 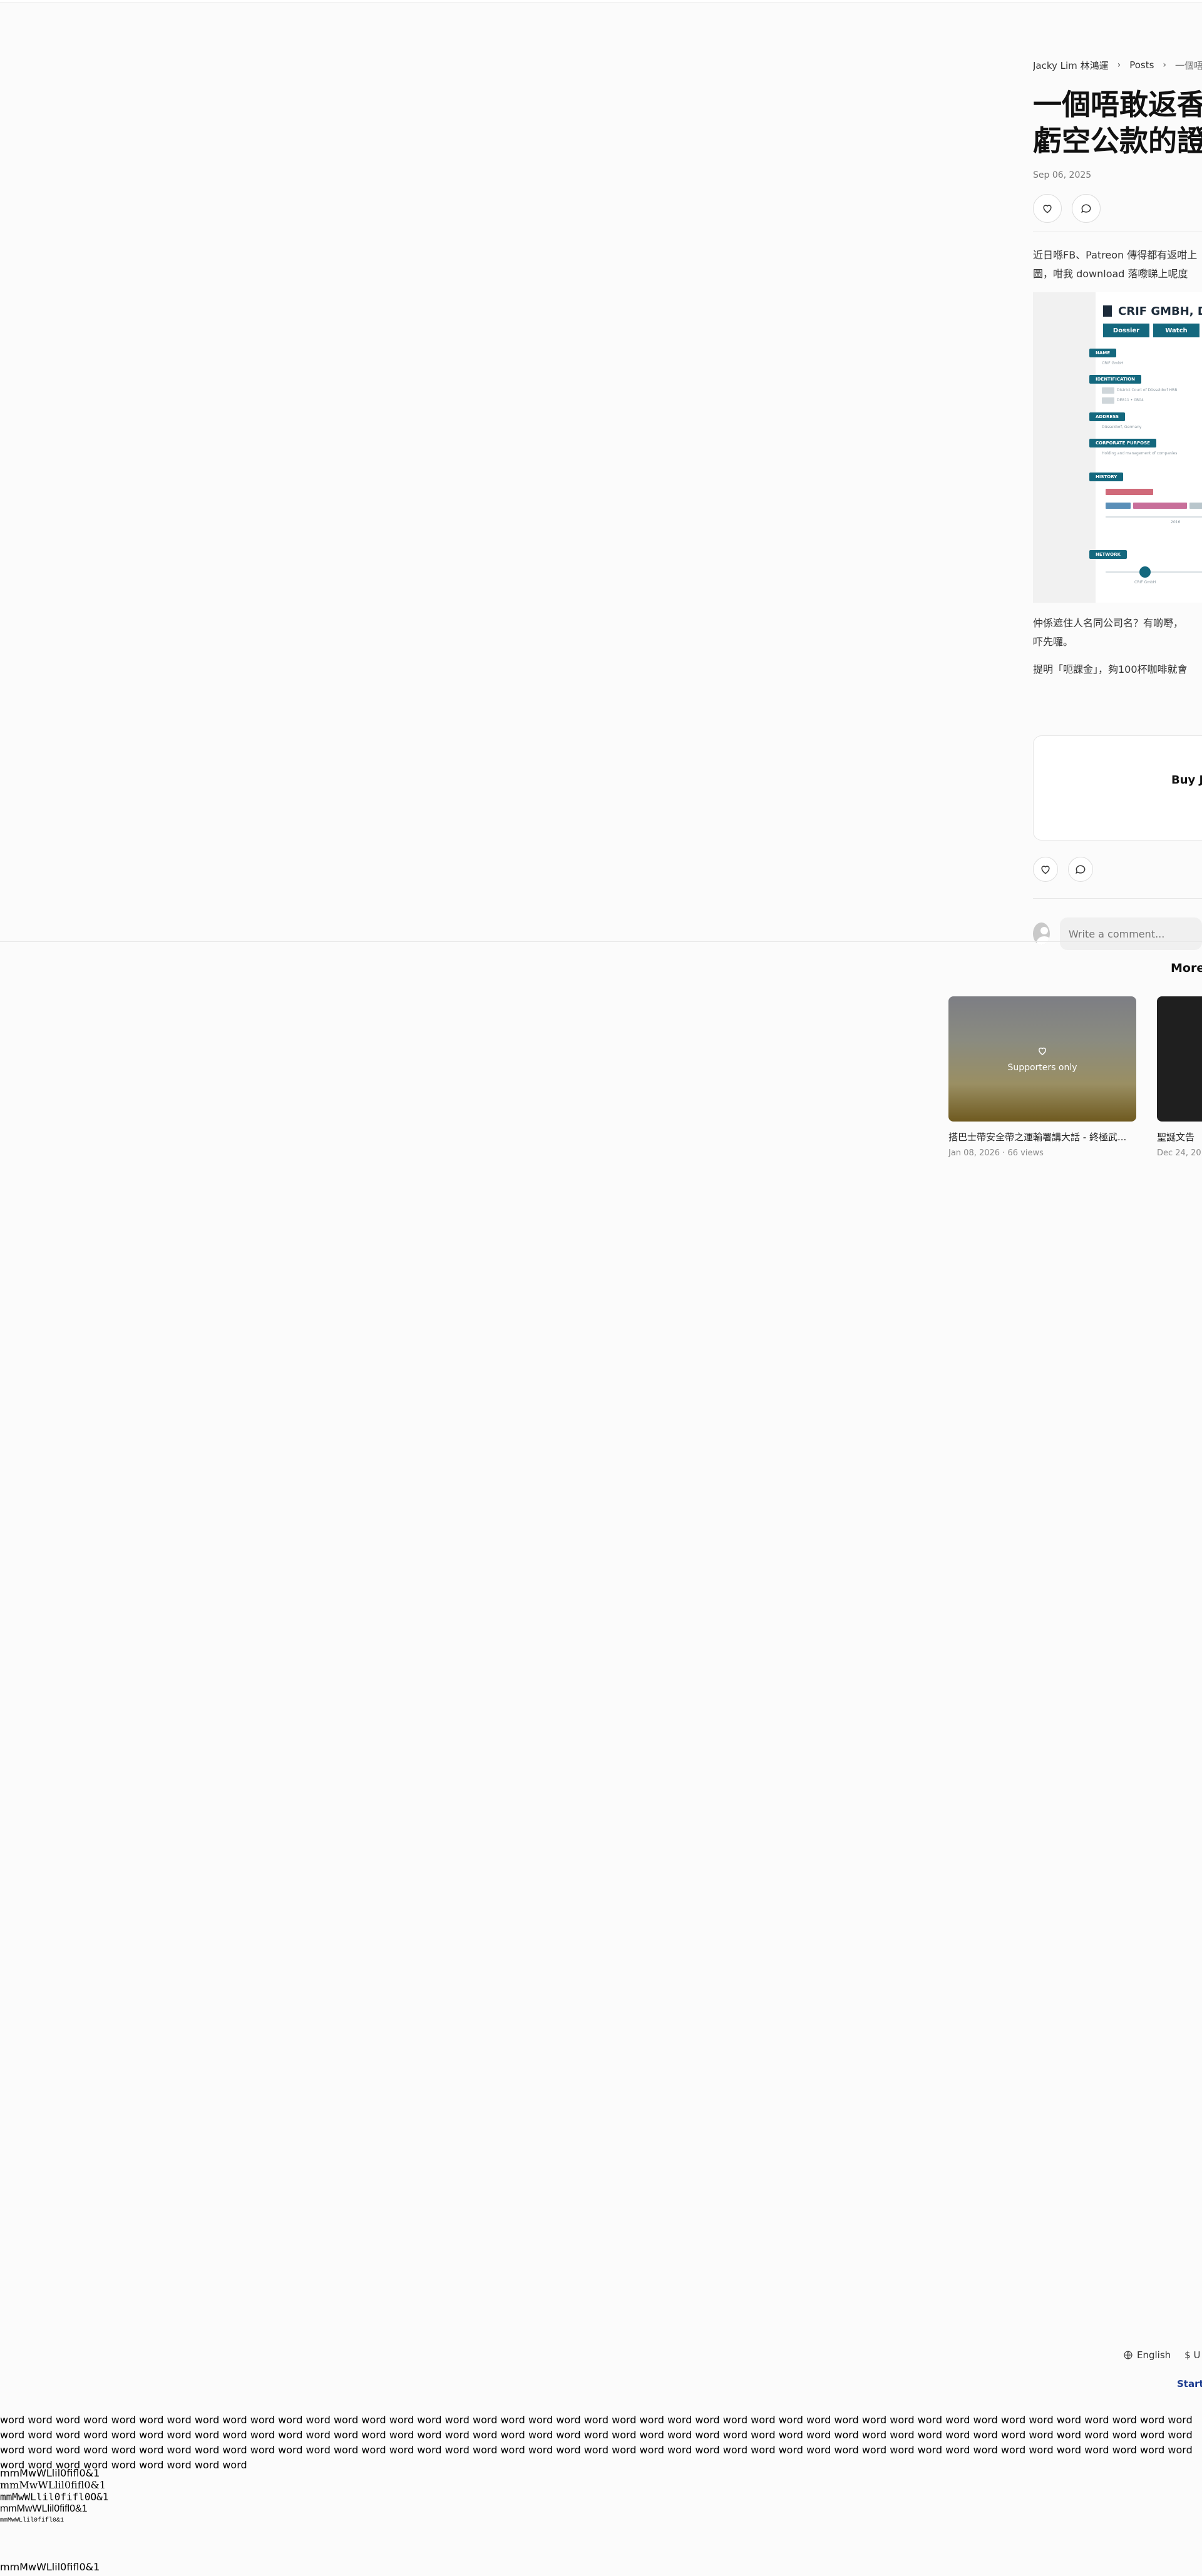 I want to click on more-post-card: 聖誕文告 Dec 24, 20, so click(x=1179, y=1077).